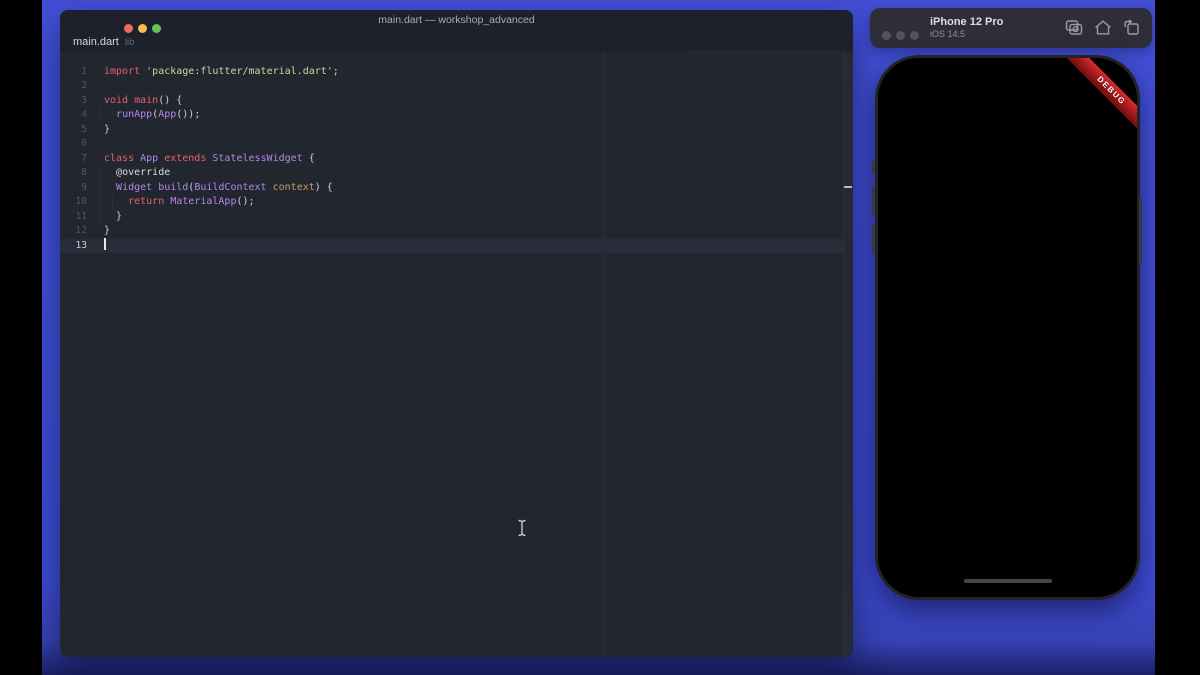 This screenshot has height=675, width=1200. I want to click on code-line-12: 12}, so click(451, 231).